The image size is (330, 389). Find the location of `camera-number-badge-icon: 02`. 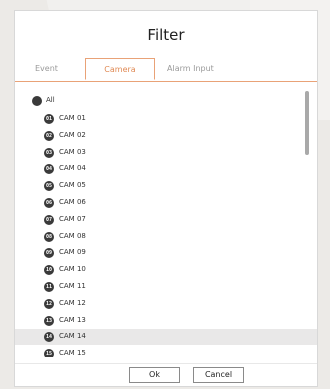

camera-number-badge-icon: 02 is located at coordinates (49, 135).